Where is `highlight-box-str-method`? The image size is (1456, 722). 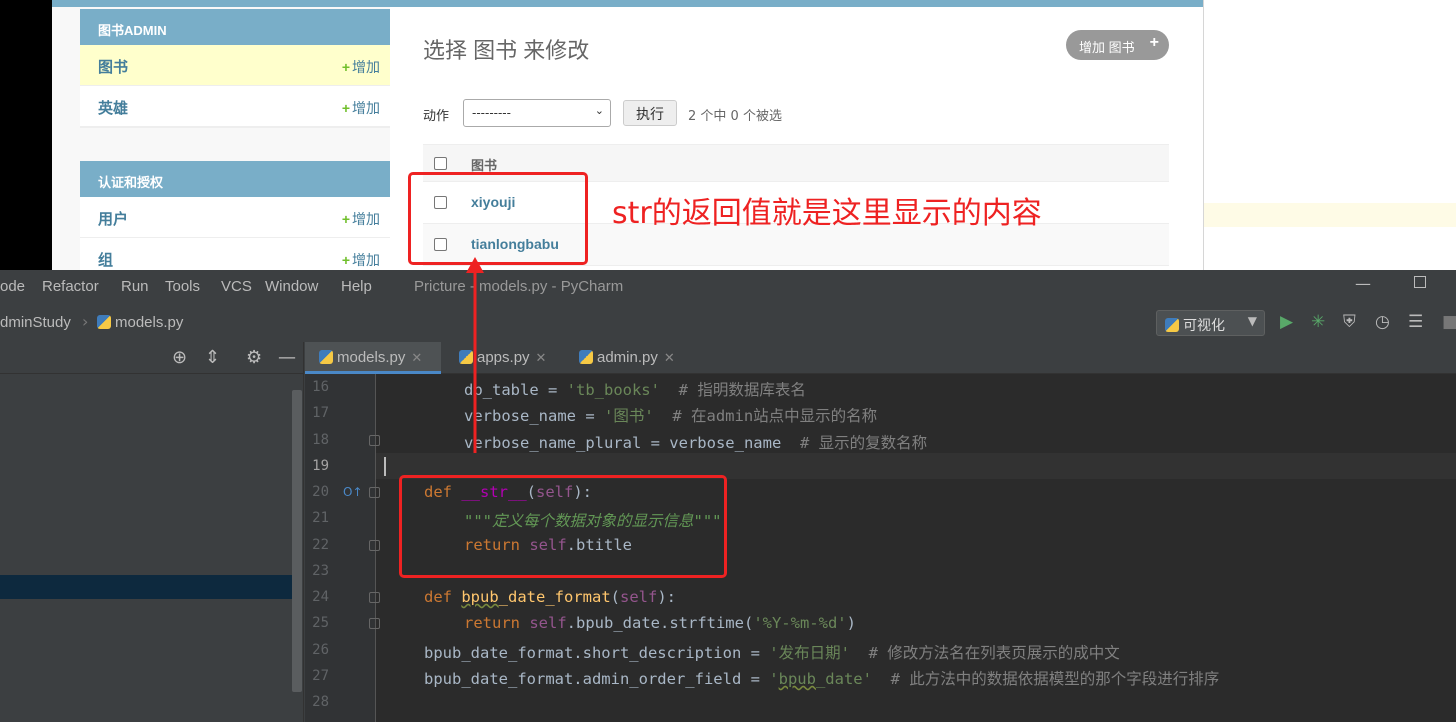
highlight-box-str-method is located at coordinates (563, 526).